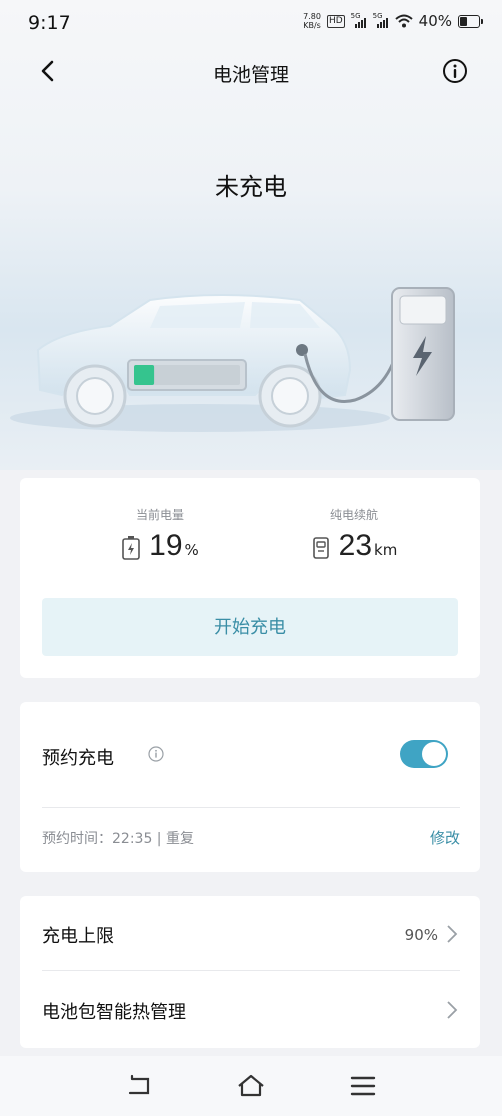 Image resolution: width=502 pixels, height=1116 pixels. What do you see at coordinates (166, 545) in the screenshot?
I see `battery-level-value: 19` at bounding box center [166, 545].